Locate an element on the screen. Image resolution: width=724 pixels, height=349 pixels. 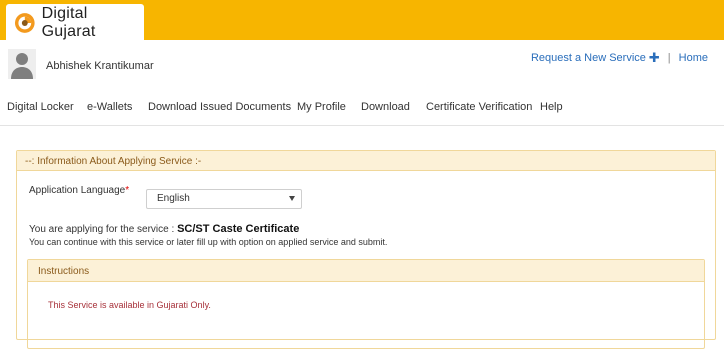
language-selected-value: English is located at coordinates (173, 198).